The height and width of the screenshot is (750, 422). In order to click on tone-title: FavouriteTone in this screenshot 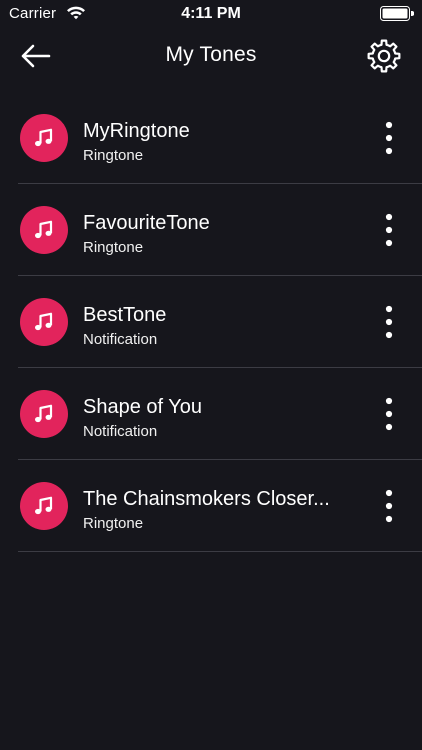, I will do `click(146, 223)`.